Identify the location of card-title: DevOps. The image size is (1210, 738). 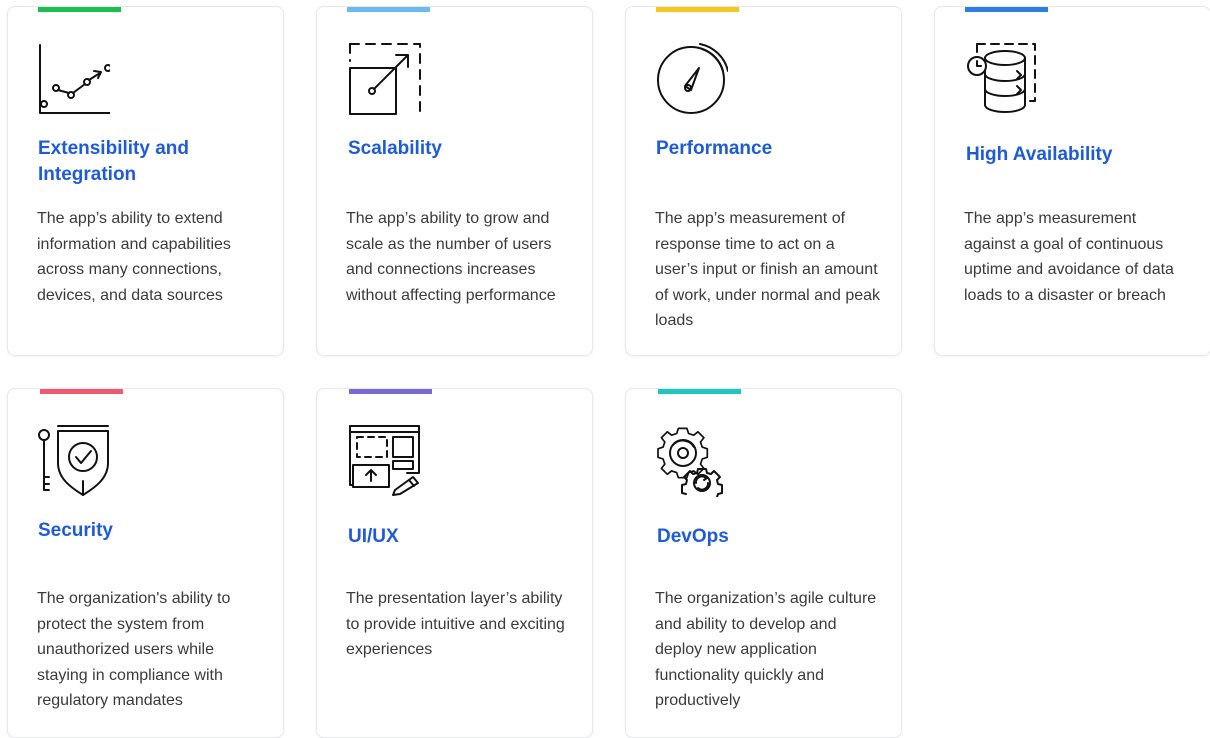
(693, 536).